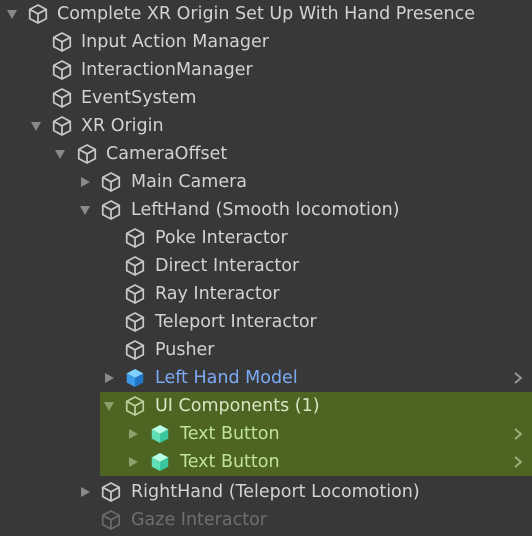 The width and height of the screenshot is (532, 536). I want to click on hierarchy-item-gaze-interactor: Gaze Interactor, so click(266, 520).